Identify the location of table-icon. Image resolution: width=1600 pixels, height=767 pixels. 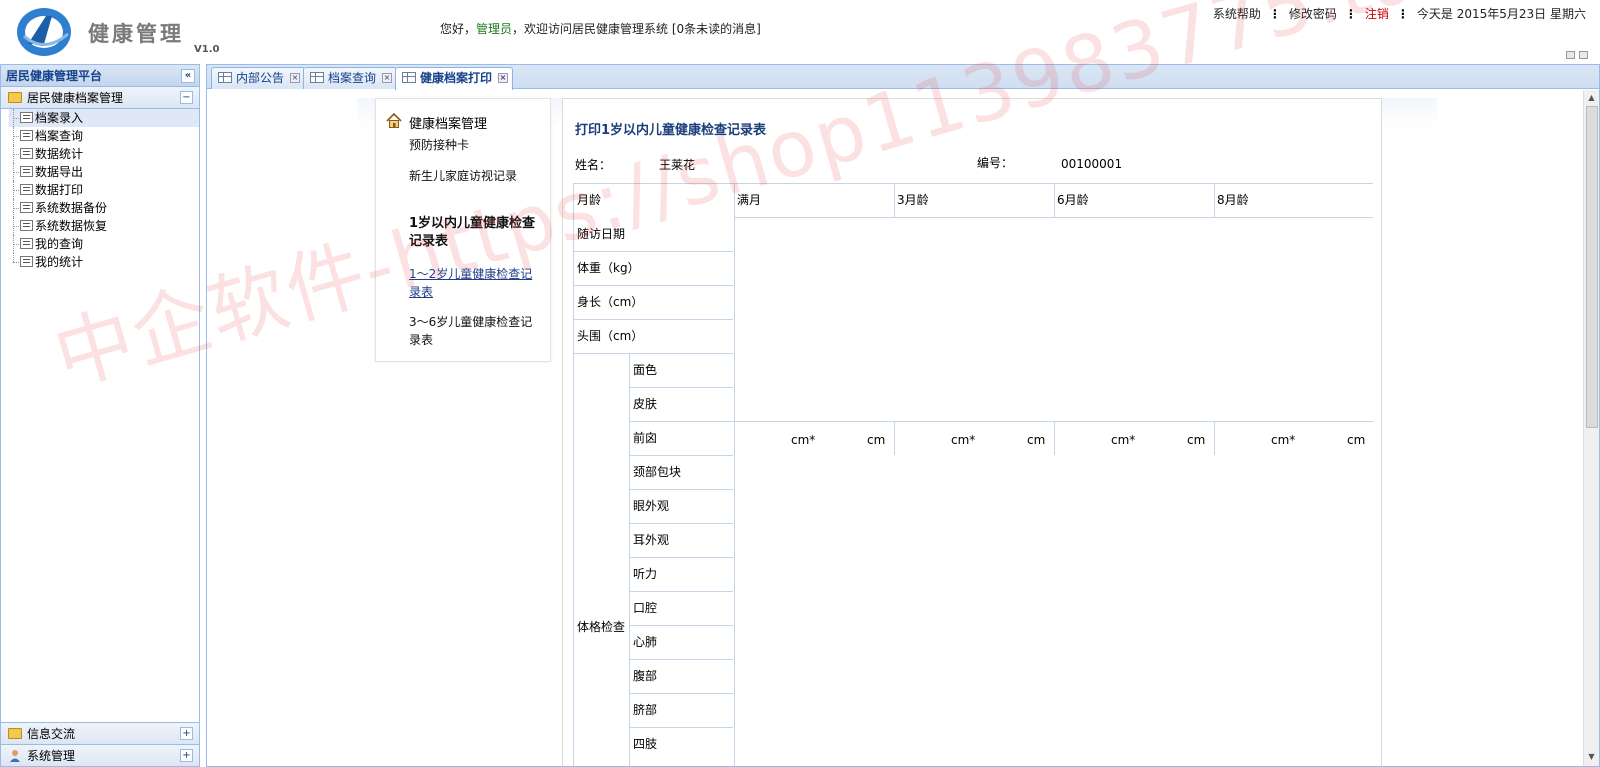
(225, 77).